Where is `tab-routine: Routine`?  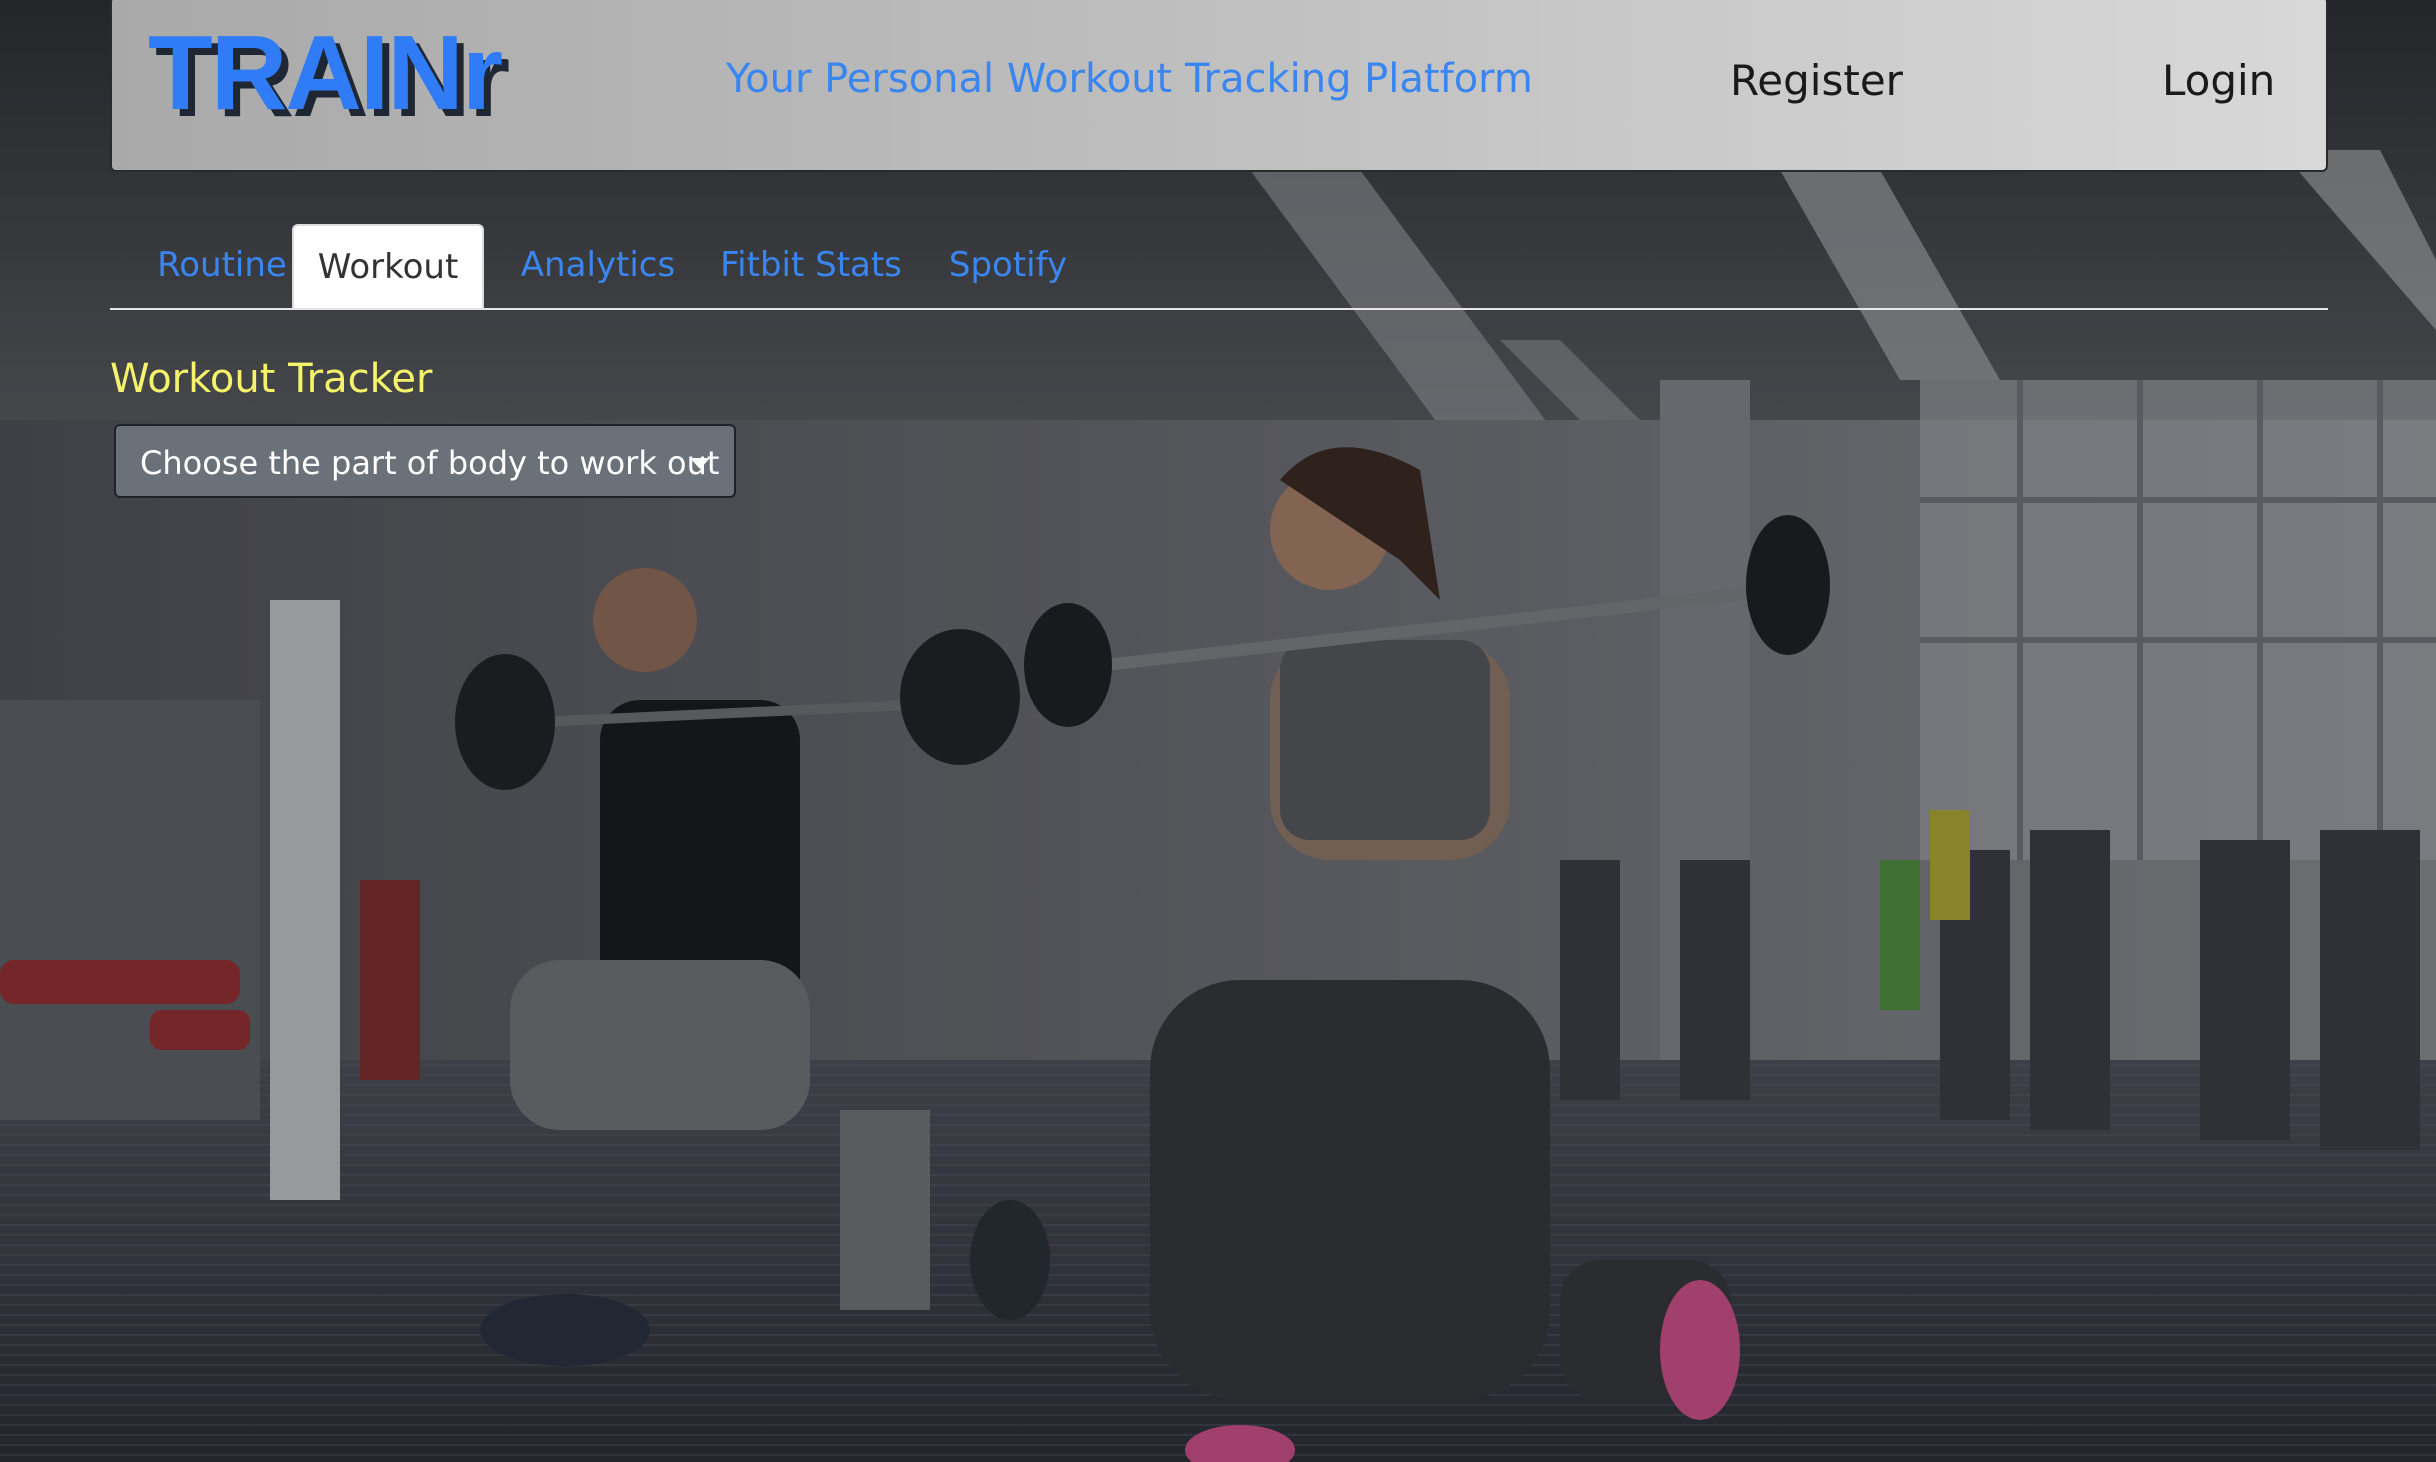
tab-routine: Routine is located at coordinates (222, 265).